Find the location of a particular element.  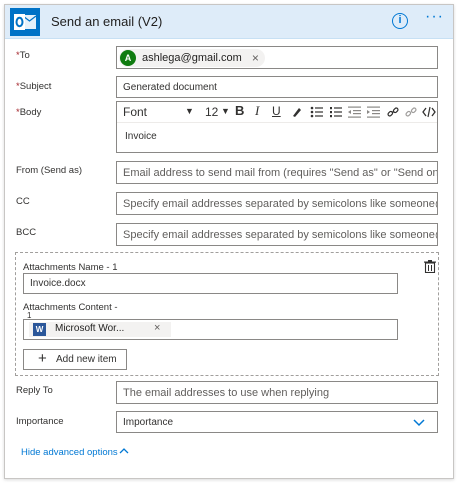

color-icon is located at coordinates (296, 112).